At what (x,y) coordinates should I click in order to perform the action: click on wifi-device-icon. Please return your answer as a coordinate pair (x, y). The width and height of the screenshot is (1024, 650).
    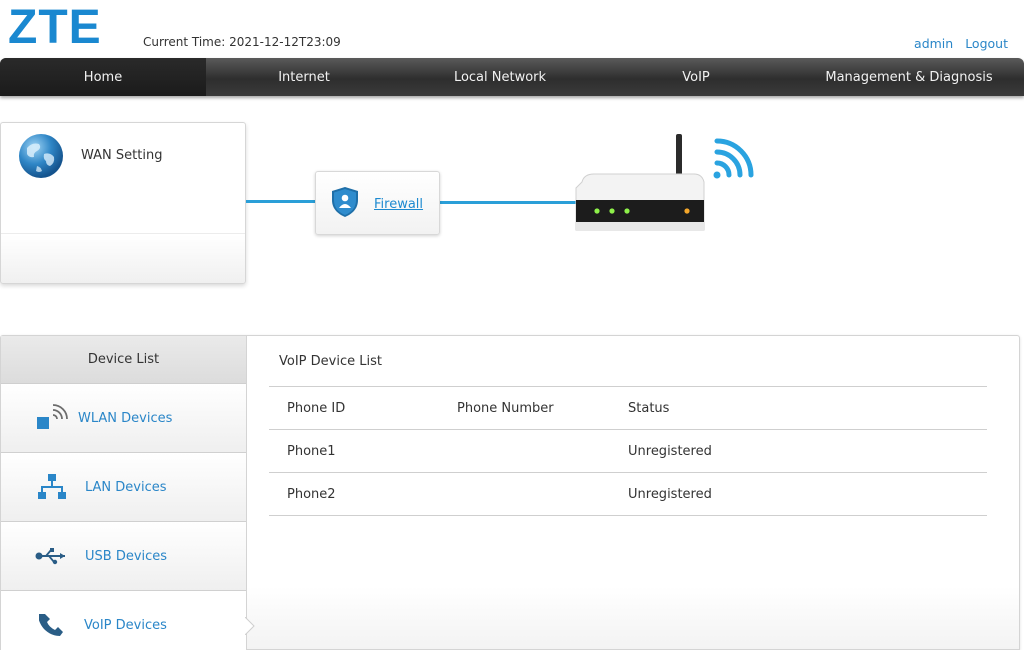
    Looking at the image, I should click on (52, 418).